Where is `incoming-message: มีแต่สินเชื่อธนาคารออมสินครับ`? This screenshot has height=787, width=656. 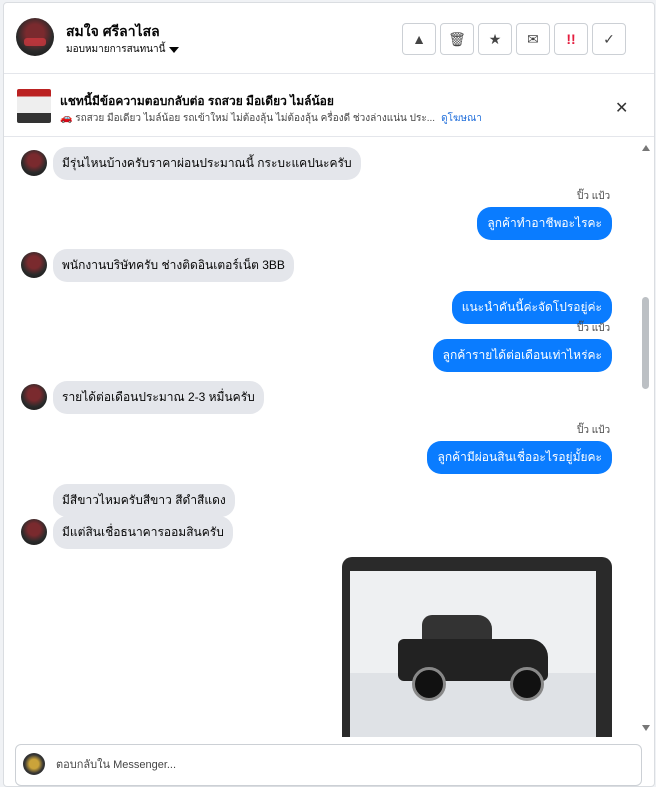 incoming-message: มีแต่สินเชื่อธนาคารออมสินครับ is located at coordinates (143, 532).